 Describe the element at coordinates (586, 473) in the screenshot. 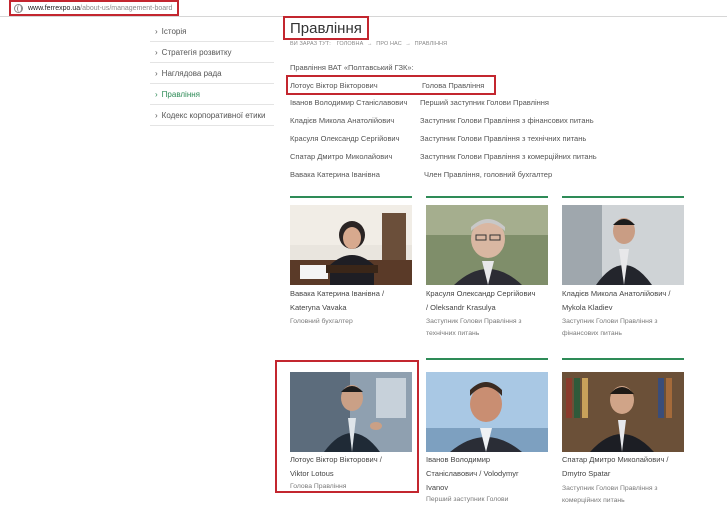

I see `card-name-line: Dmytro Spatar` at that location.